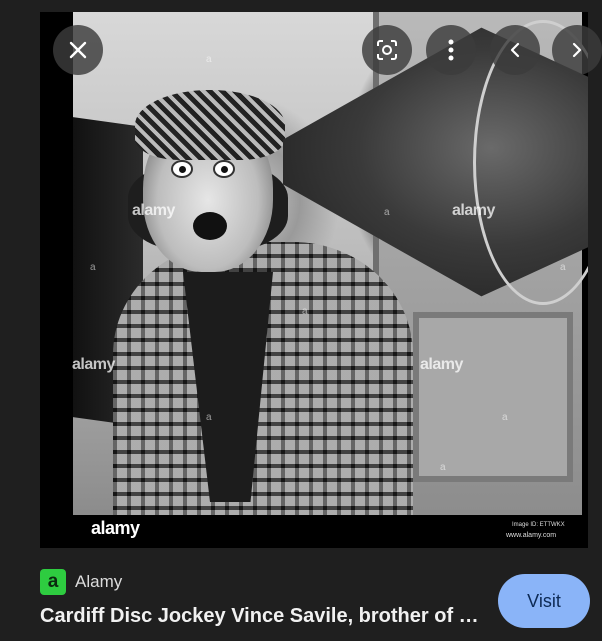  Describe the element at coordinates (531, 535) in the screenshot. I see `site-url: www.alamy.com` at that location.